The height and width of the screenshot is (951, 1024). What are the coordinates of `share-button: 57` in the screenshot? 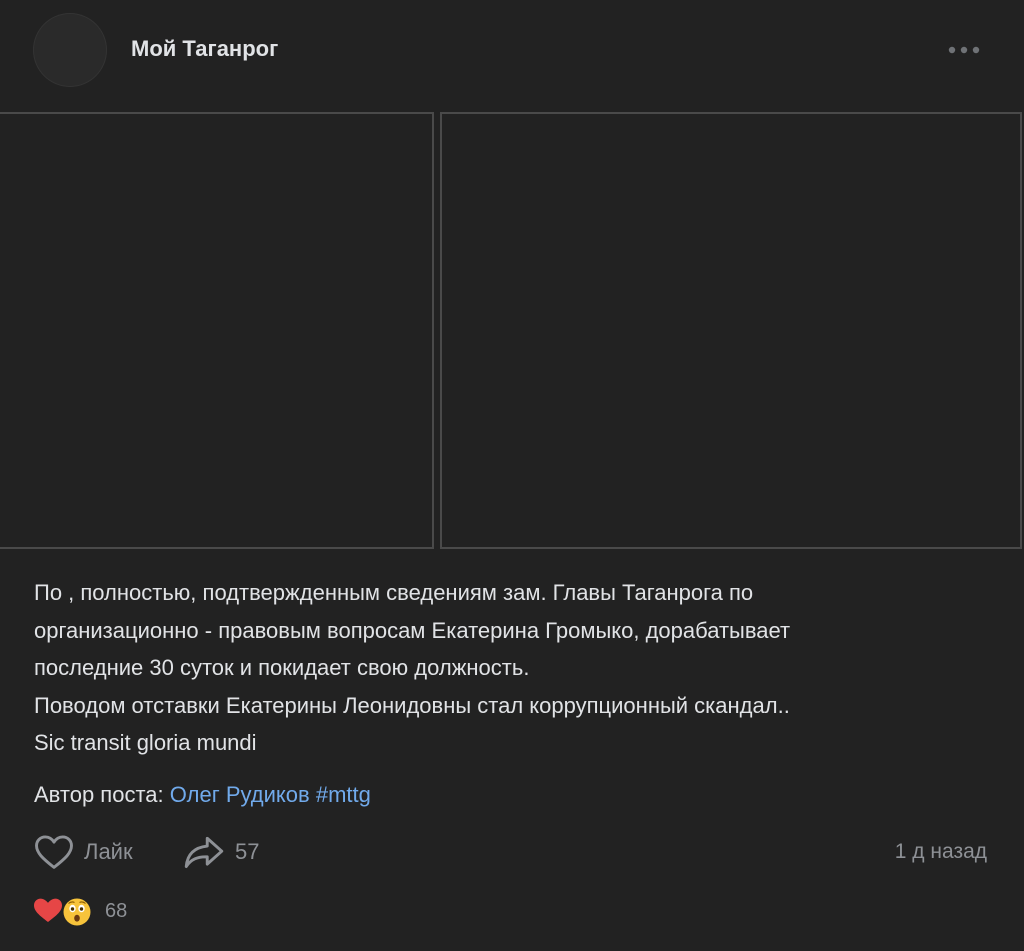 It's located at (221, 852).